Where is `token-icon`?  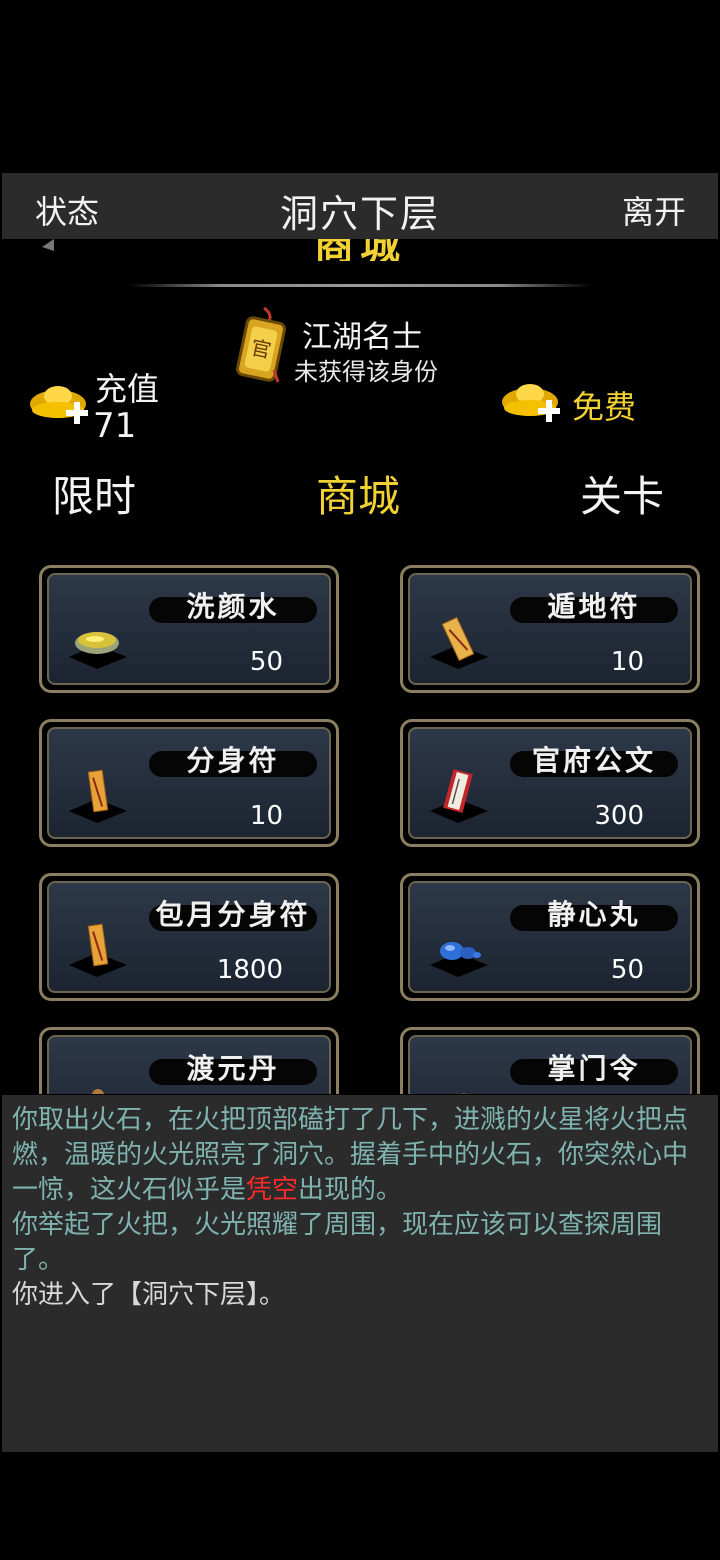 token-icon is located at coordinates (461, 1093).